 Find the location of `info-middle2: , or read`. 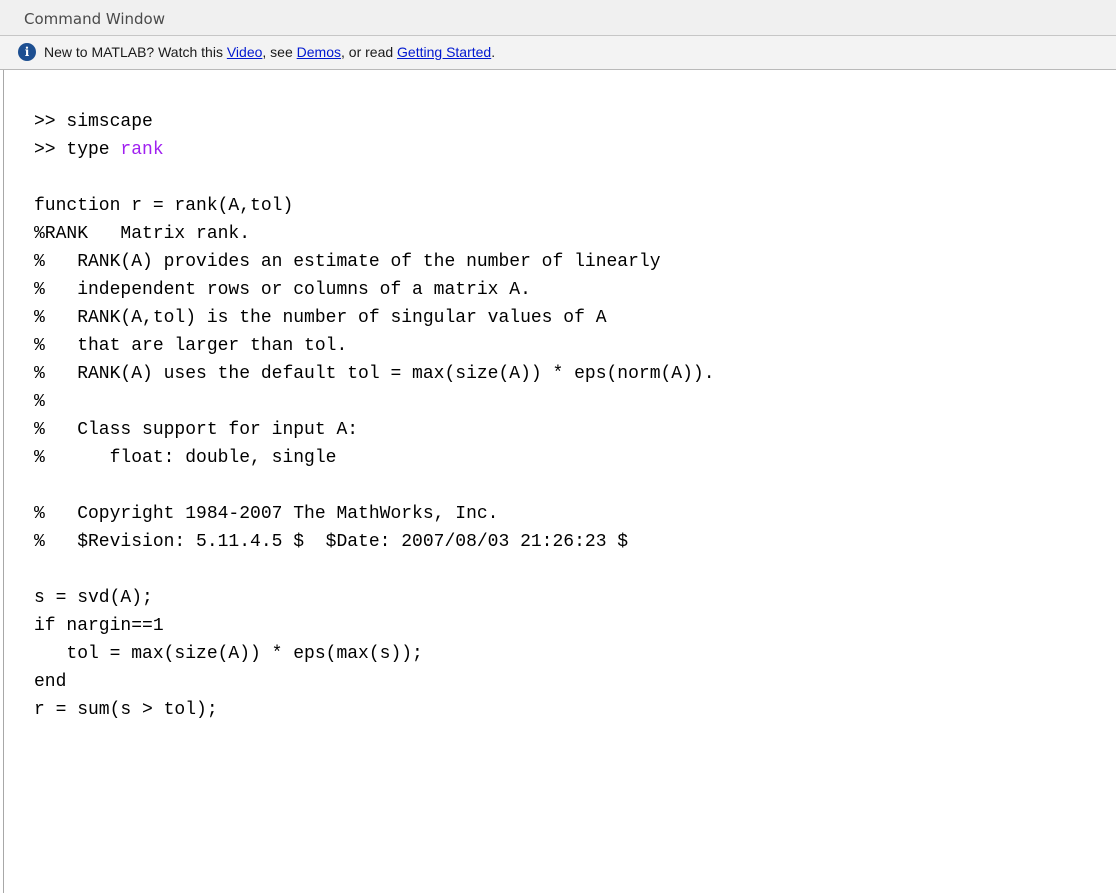

info-middle2: , or read is located at coordinates (369, 52).